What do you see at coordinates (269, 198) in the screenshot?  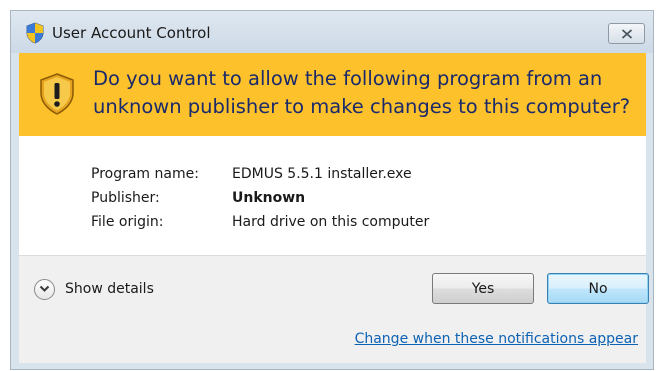 I see `publisher-value: Unknown` at bounding box center [269, 198].